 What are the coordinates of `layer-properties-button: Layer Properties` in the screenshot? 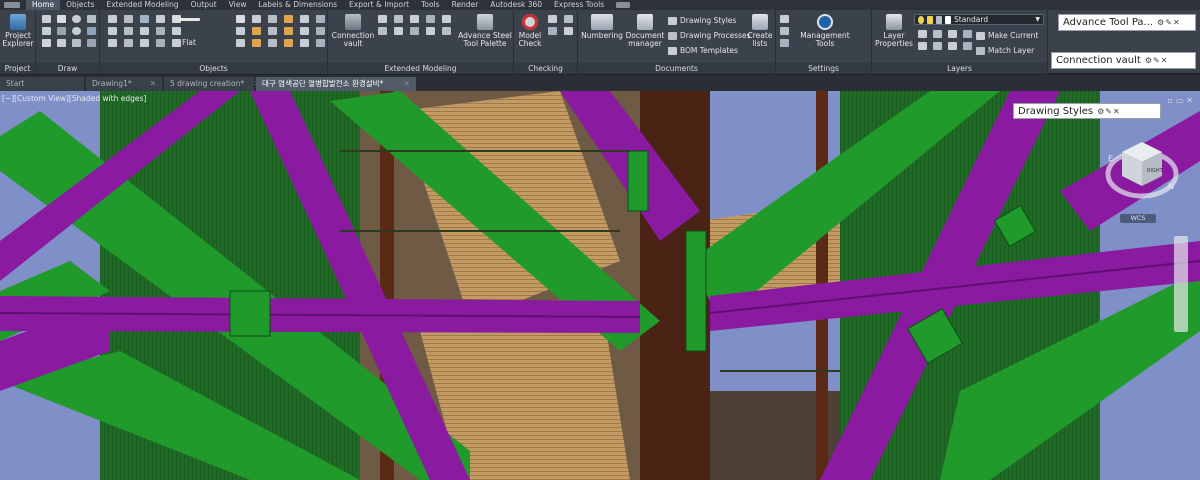 It's located at (894, 31).